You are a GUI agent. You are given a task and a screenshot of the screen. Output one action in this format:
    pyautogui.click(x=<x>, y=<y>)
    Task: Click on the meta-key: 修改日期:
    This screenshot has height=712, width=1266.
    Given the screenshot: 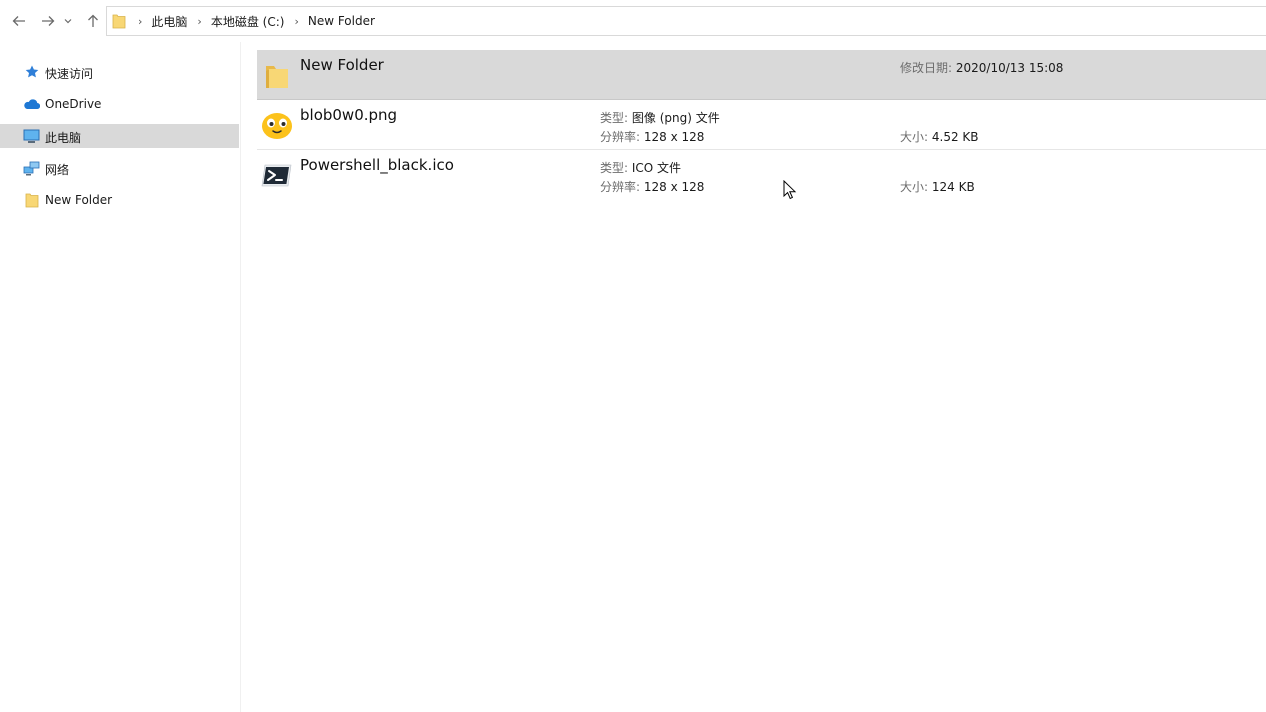 What is the action you would take?
    pyautogui.click(x=926, y=68)
    